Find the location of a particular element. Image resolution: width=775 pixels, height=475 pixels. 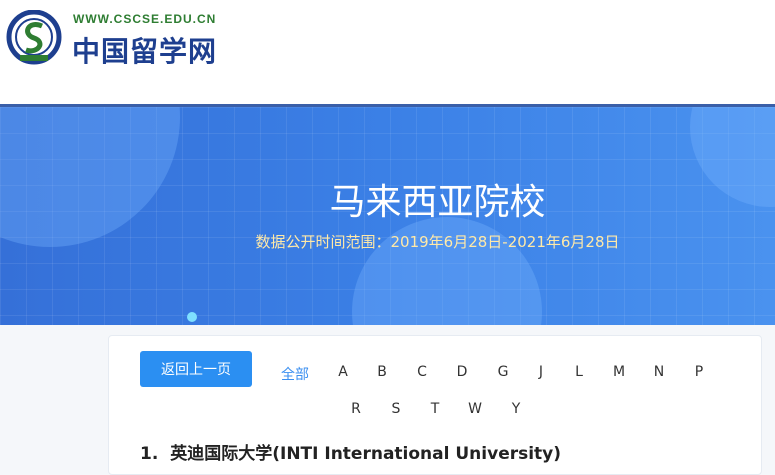

filter-letter: M is located at coordinates (619, 372).